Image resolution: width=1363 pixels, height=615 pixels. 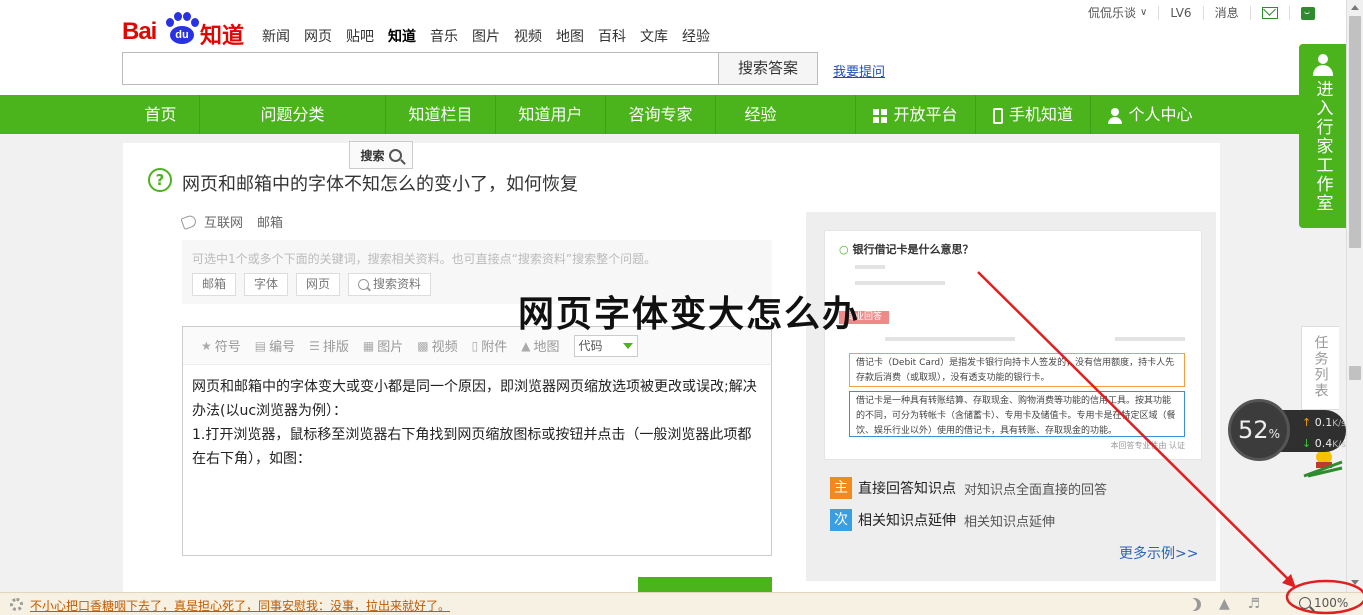 What do you see at coordinates (437, 346) in the screenshot?
I see `tb-video: ▩ 视频` at bounding box center [437, 346].